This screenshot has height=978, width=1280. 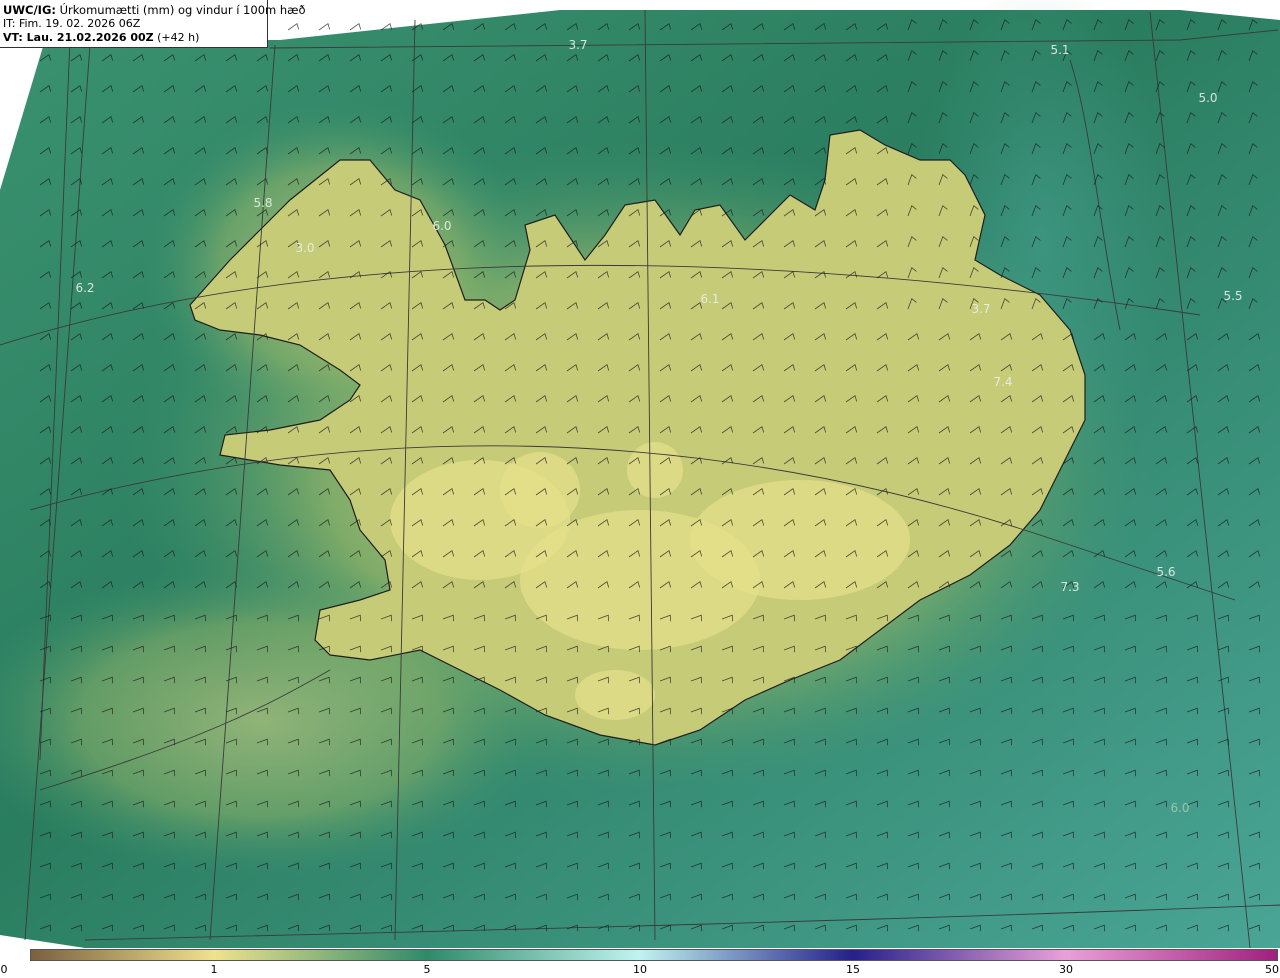 I want to click on colorbar-tick-label: 1, so click(x=214, y=969).